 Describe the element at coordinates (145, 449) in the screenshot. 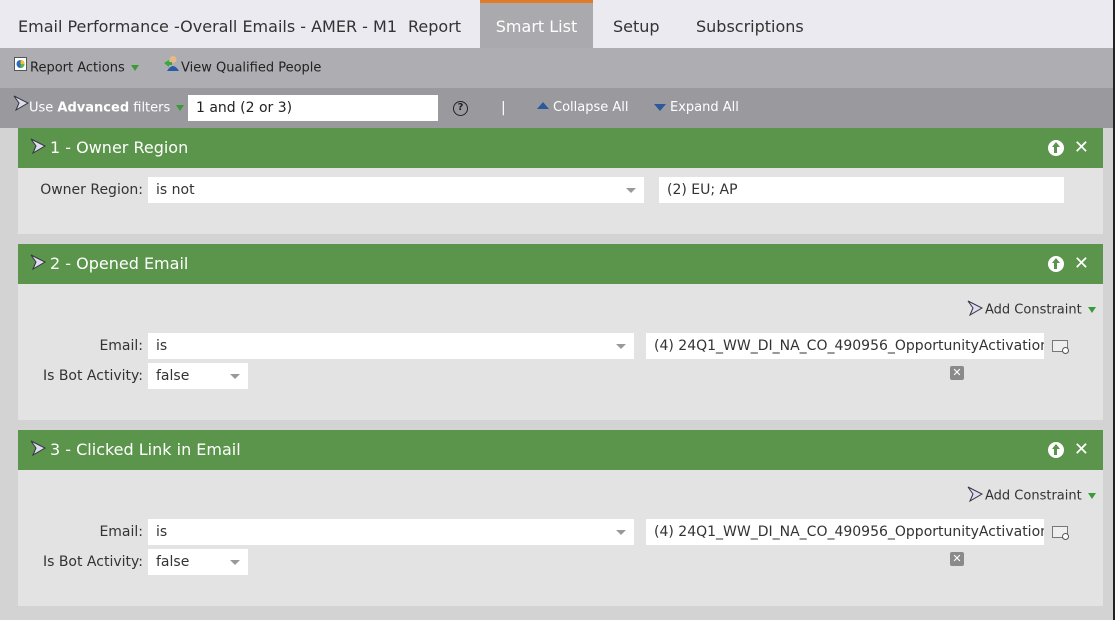

I see `filter-title: 3 - Clicked Link in Email` at that location.